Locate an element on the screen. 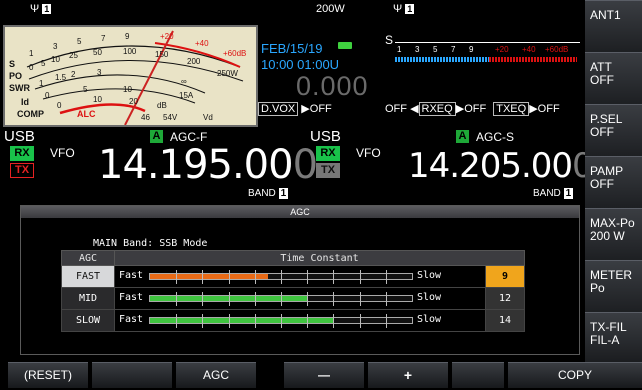  agc-row-name: MID is located at coordinates (88, 298).